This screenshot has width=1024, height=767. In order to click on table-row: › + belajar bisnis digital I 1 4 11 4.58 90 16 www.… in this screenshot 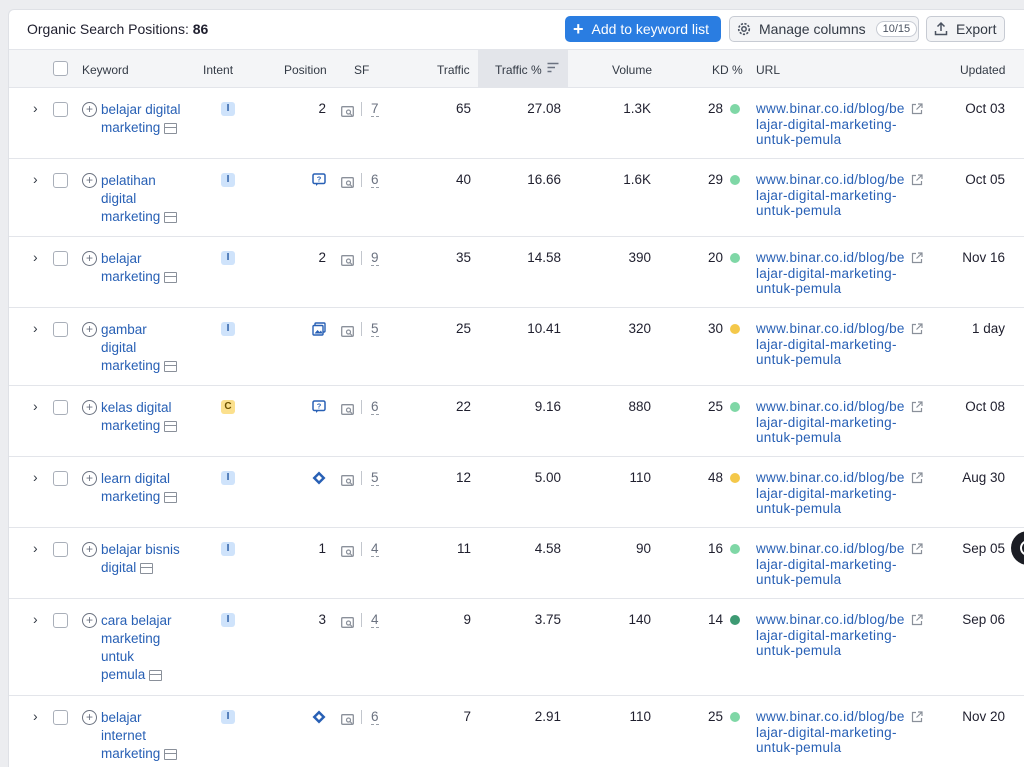, I will do `click(516, 563)`.